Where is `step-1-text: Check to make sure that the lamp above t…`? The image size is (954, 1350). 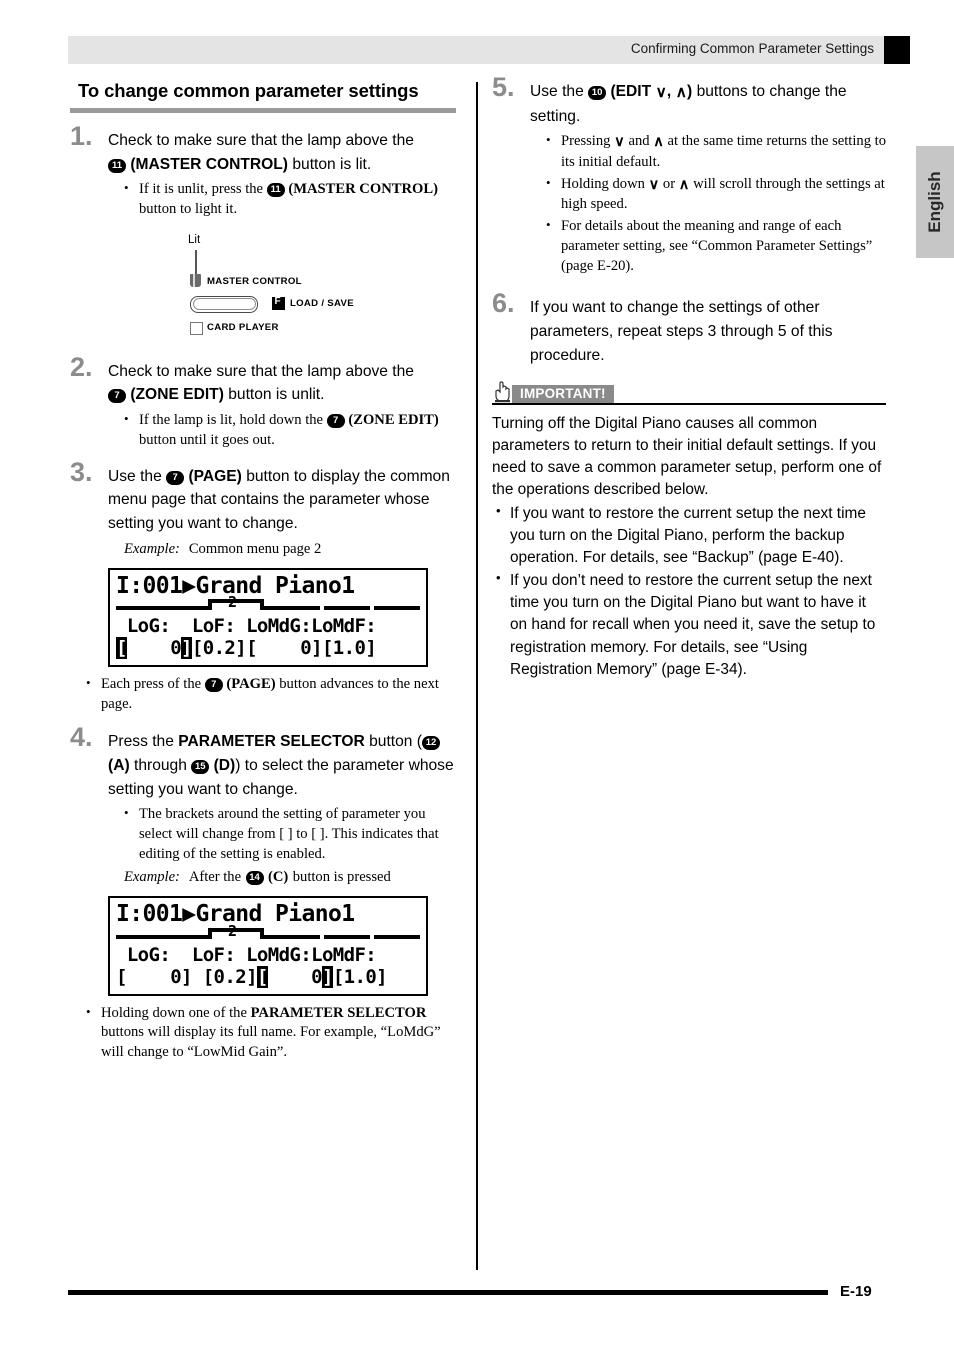 step-1-text: Check to make sure that the lamp above t… is located at coordinates (285, 152).